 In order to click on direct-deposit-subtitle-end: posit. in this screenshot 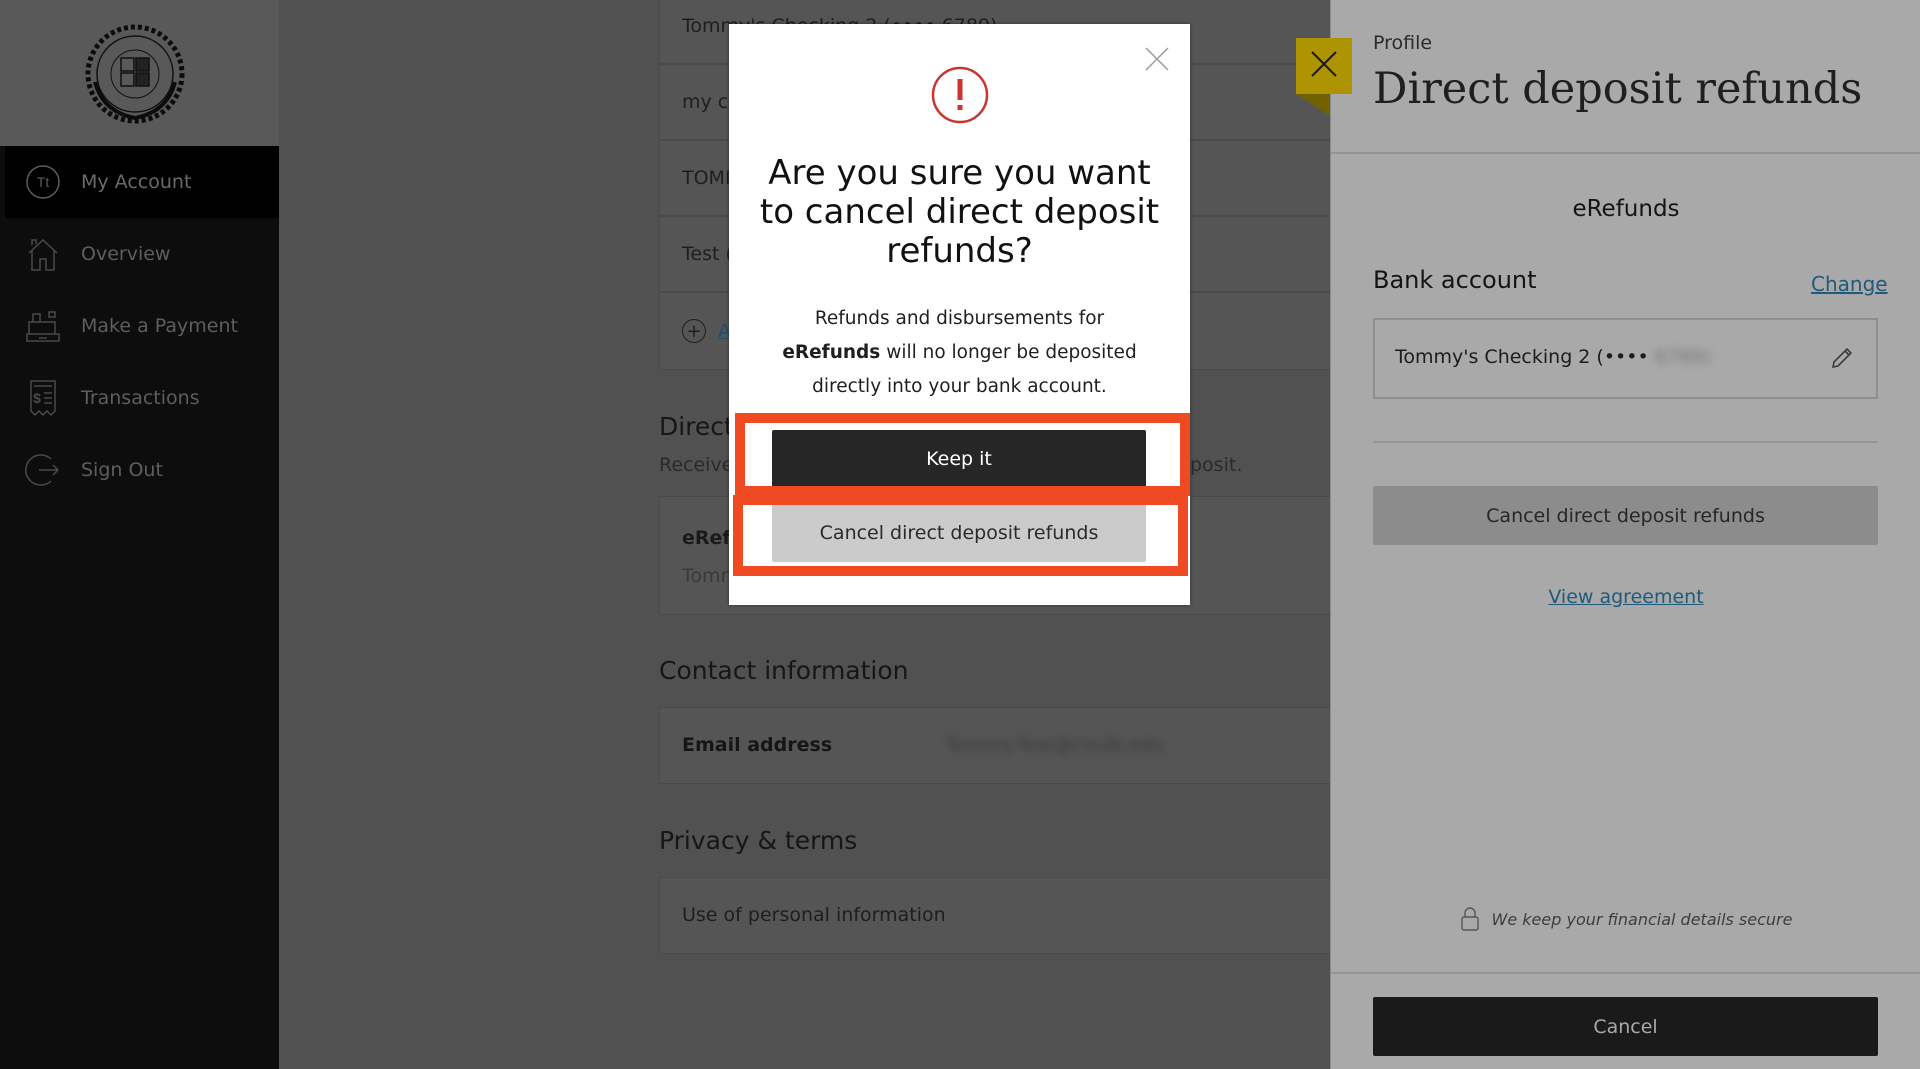, I will do `click(1216, 465)`.